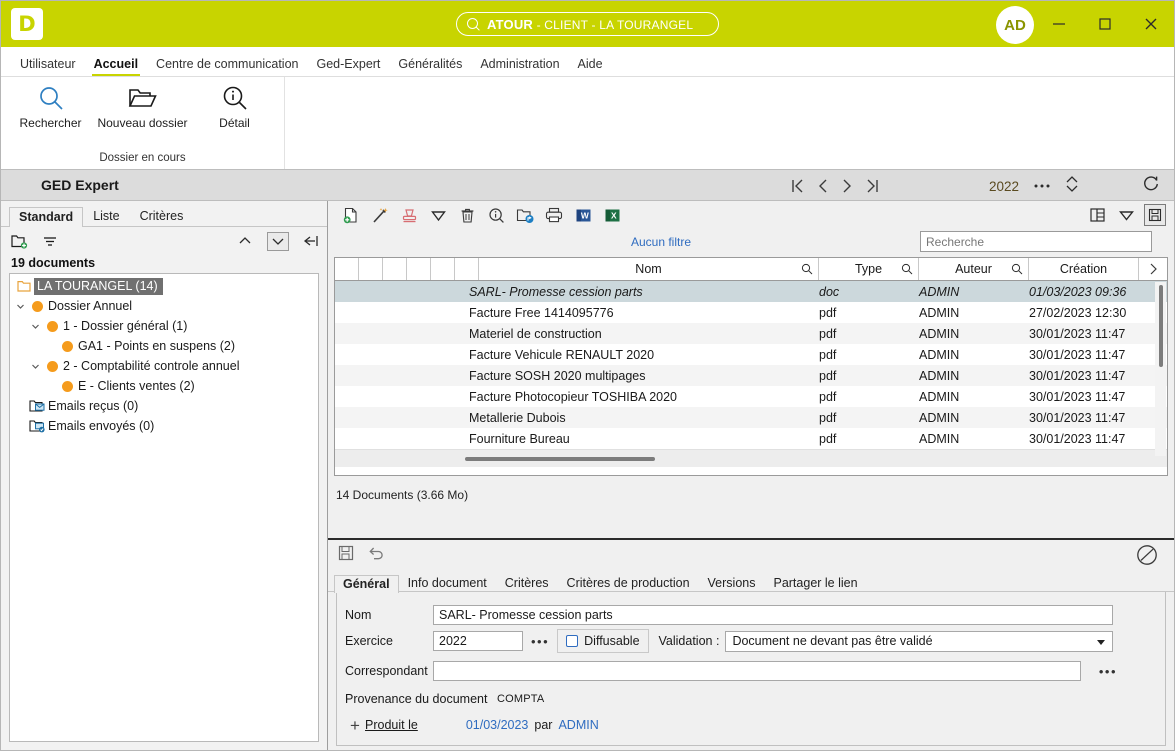 The image size is (1175, 751). What do you see at coordinates (164, 306) in the screenshot?
I see `tree-item-dossier-annuel: Dossier Annuel` at bounding box center [164, 306].